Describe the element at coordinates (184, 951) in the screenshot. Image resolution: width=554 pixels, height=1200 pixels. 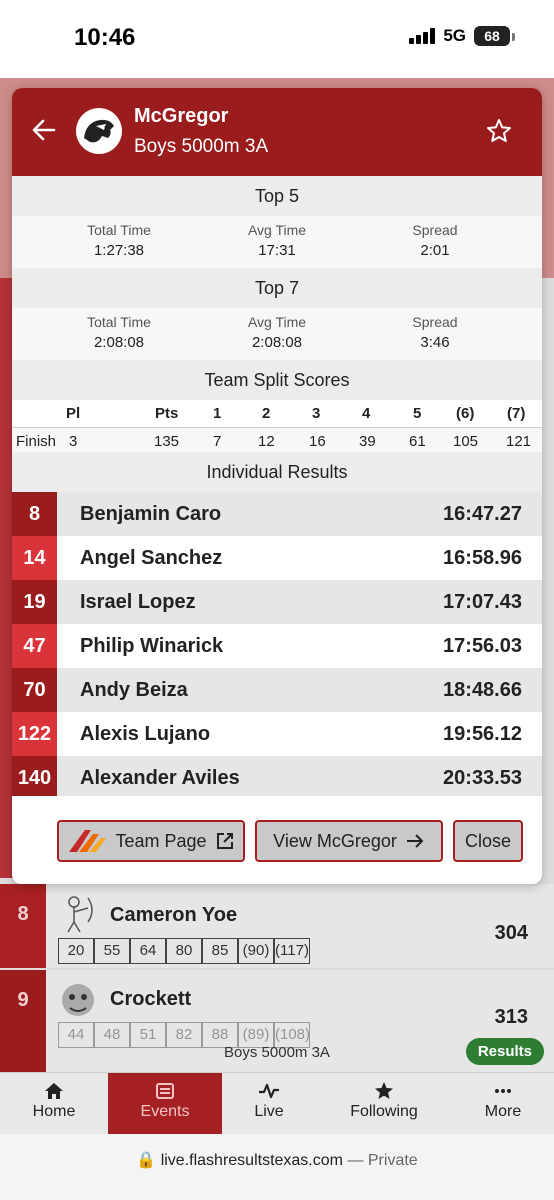
I see `bg-splits: 20 55 64 80 85 (90) (117)` at that location.